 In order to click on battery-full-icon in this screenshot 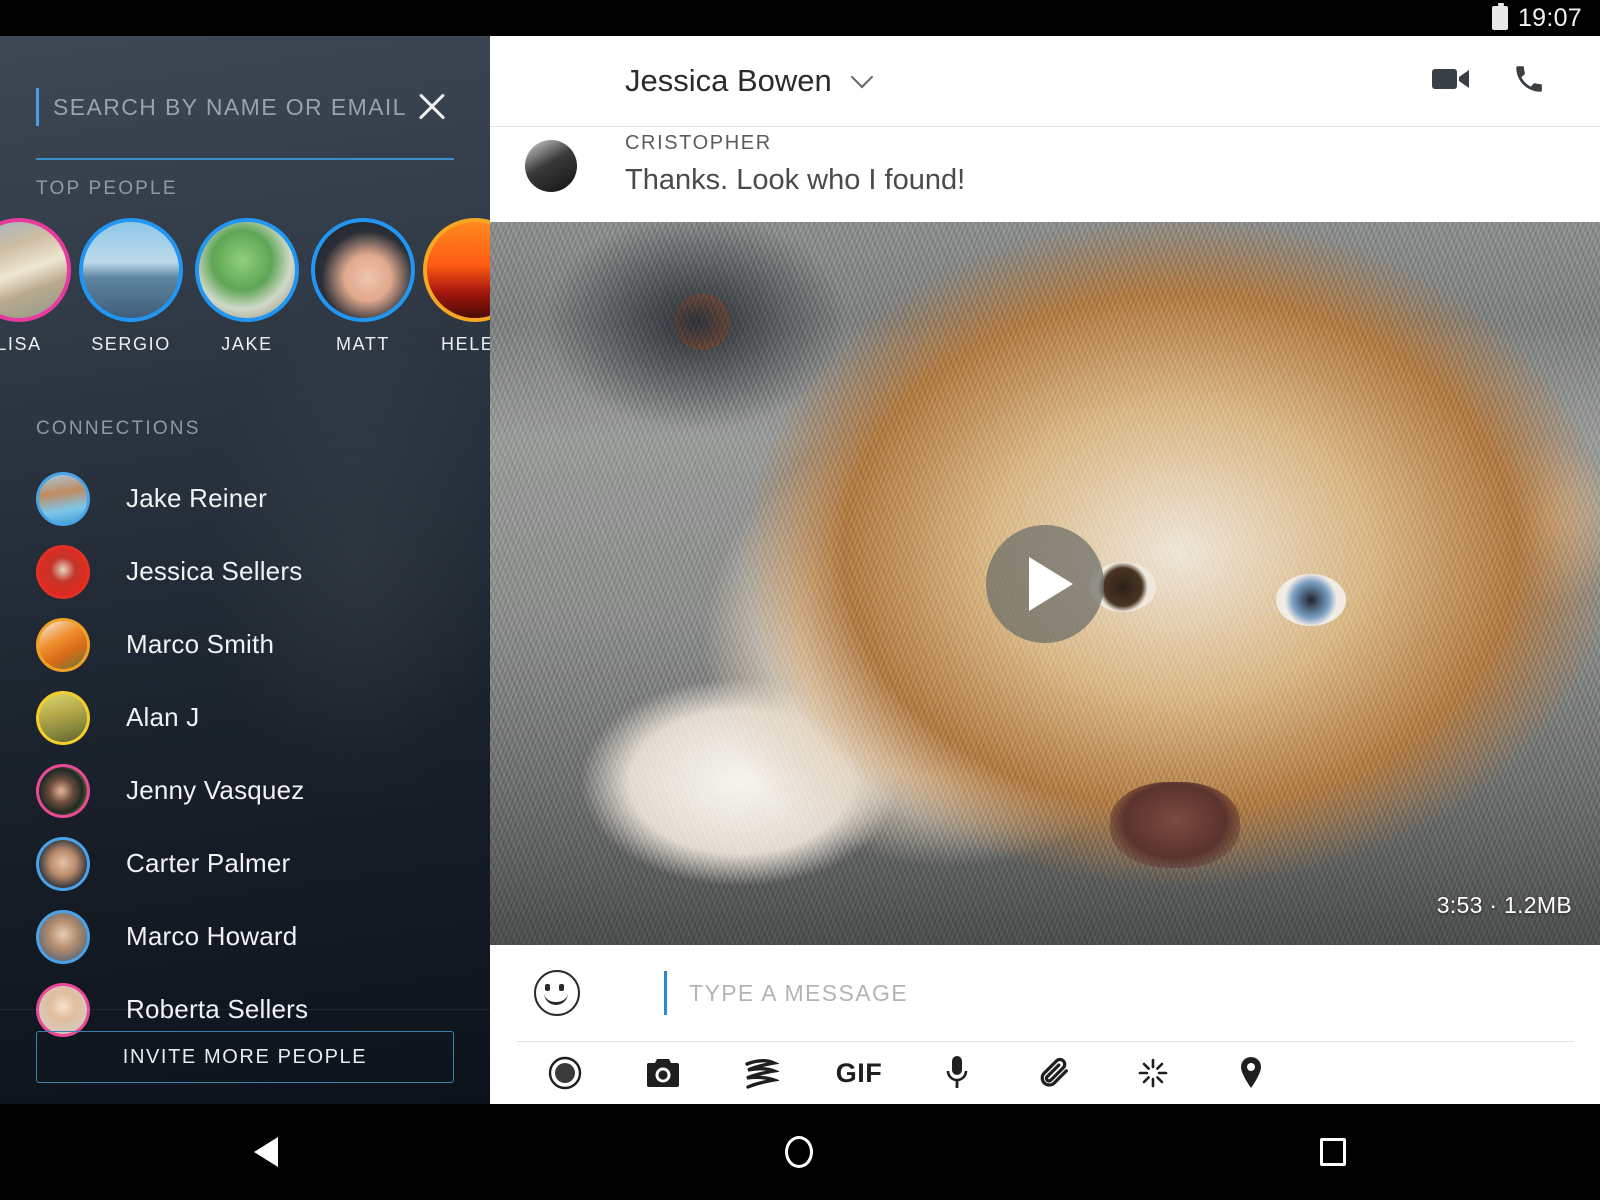, I will do `click(1499, 16)`.